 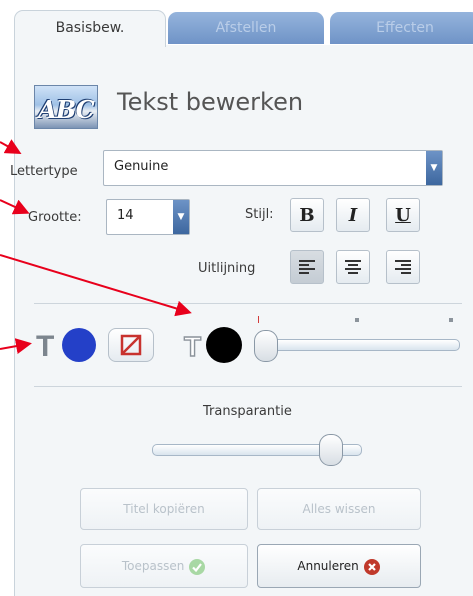 I want to click on align-right-icon, so click(x=403, y=267).